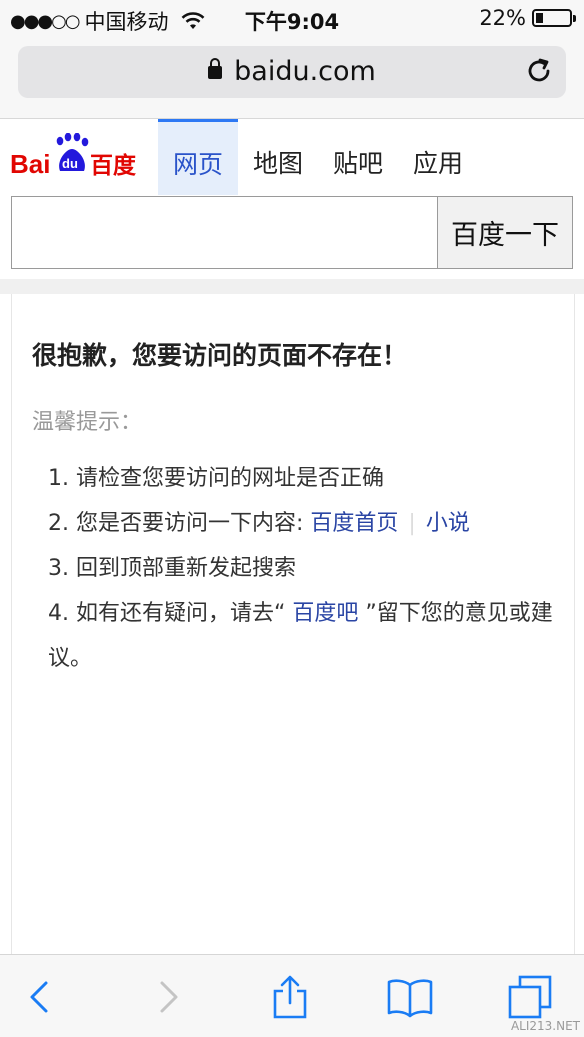  I want to click on browser-address-area: baidu.com, so click(292, 78).